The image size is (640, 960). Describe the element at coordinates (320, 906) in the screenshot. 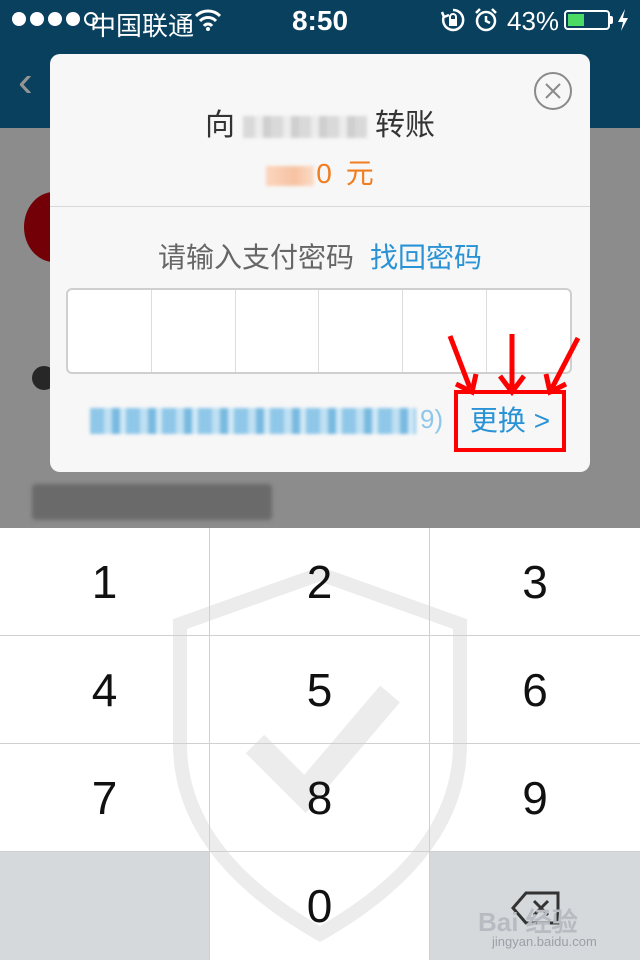

I see `key-0: 0` at that location.